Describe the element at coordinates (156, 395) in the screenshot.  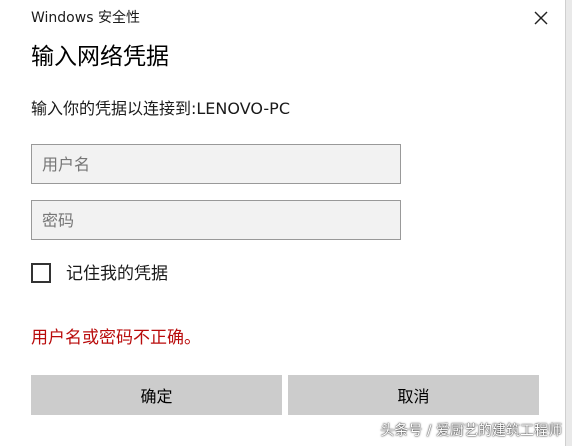
I see `ok-button: 确定` at that location.